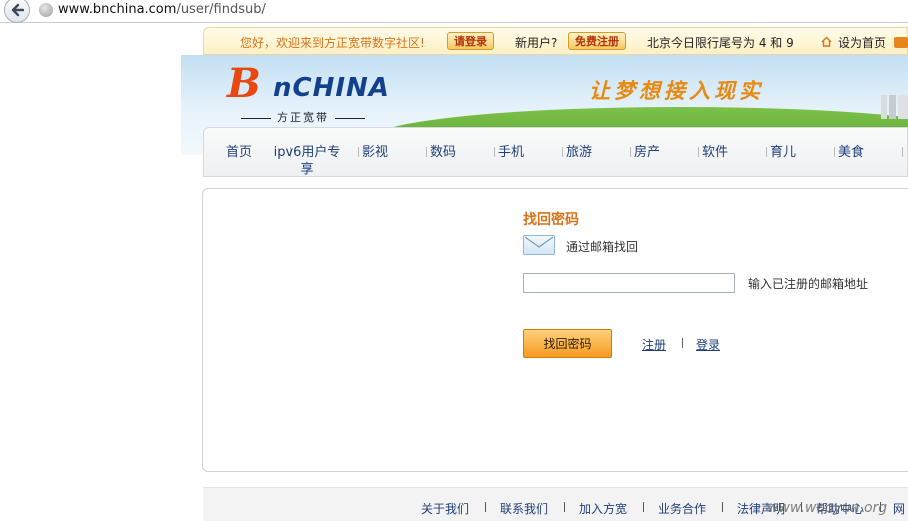 Image resolution: width=908 pixels, height=521 pixels. What do you see at coordinates (307, 161) in the screenshot?
I see `nav-item-ipv6: ipv6用户专享` at bounding box center [307, 161].